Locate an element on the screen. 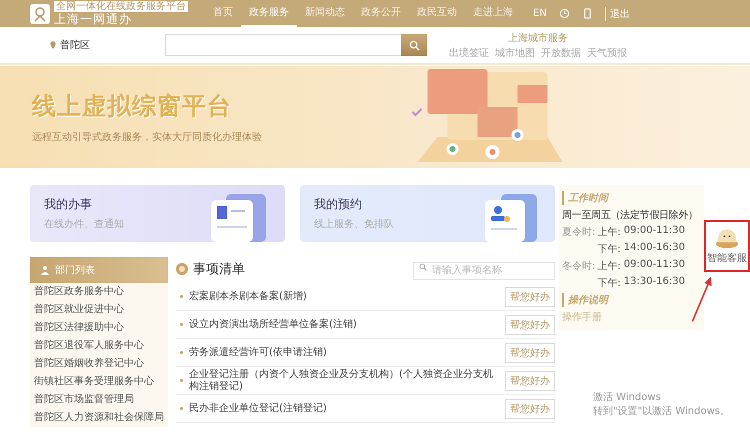 Image resolution: width=750 pixels, height=436 pixels. card-title: 我的预约 is located at coordinates (338, 204).